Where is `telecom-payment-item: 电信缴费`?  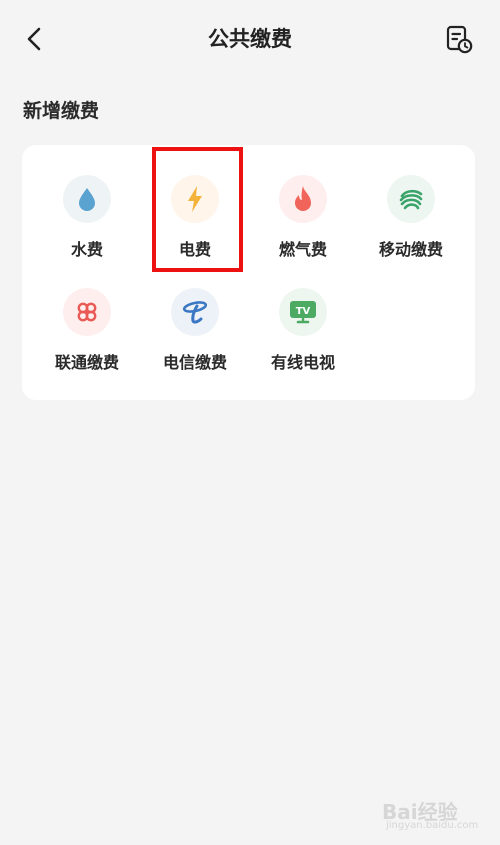 telecom-payment-item: 电信缴费 is located at coordinates (195, 315).